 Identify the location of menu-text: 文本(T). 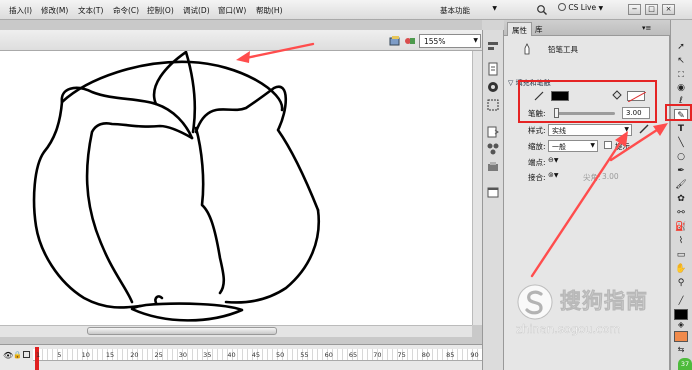
(90, 10).